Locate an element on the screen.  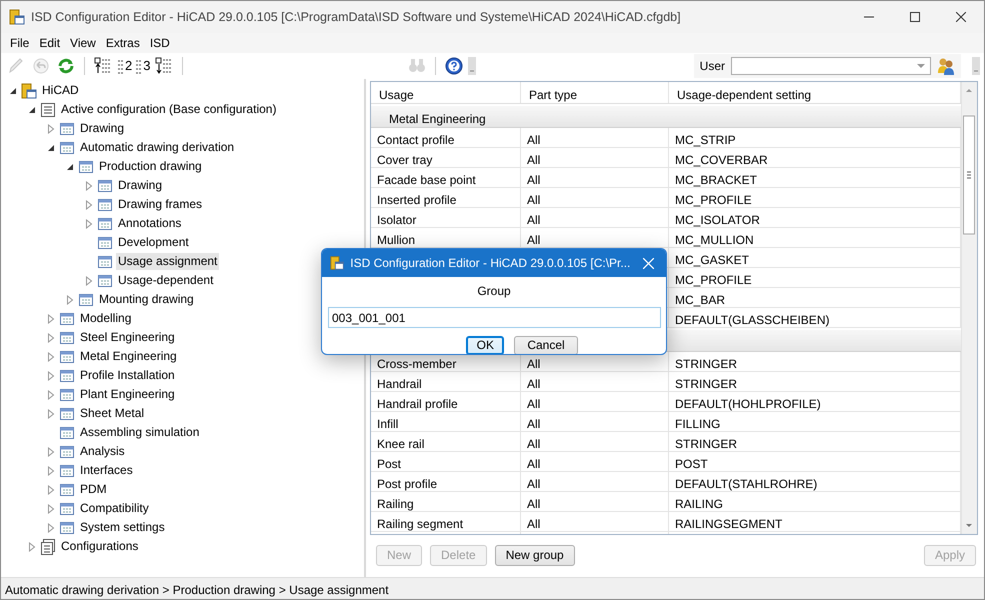
table-cell: Post is located at coordinates (446, 461).